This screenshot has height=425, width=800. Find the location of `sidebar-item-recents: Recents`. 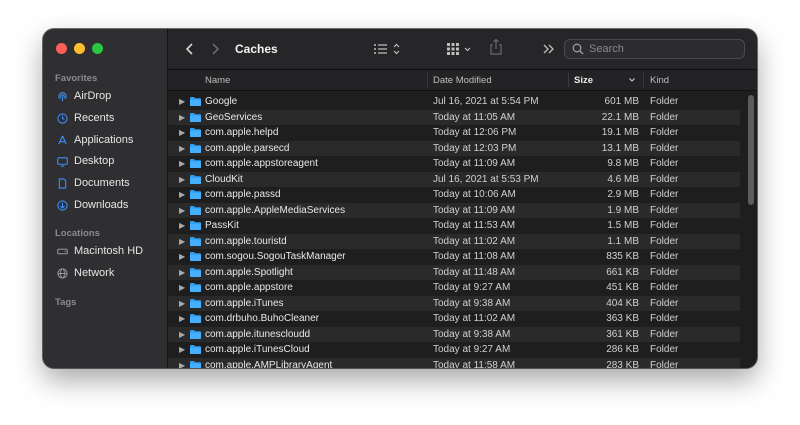

sidebar-item-recents: Recents is located at coordinates (85, 118).